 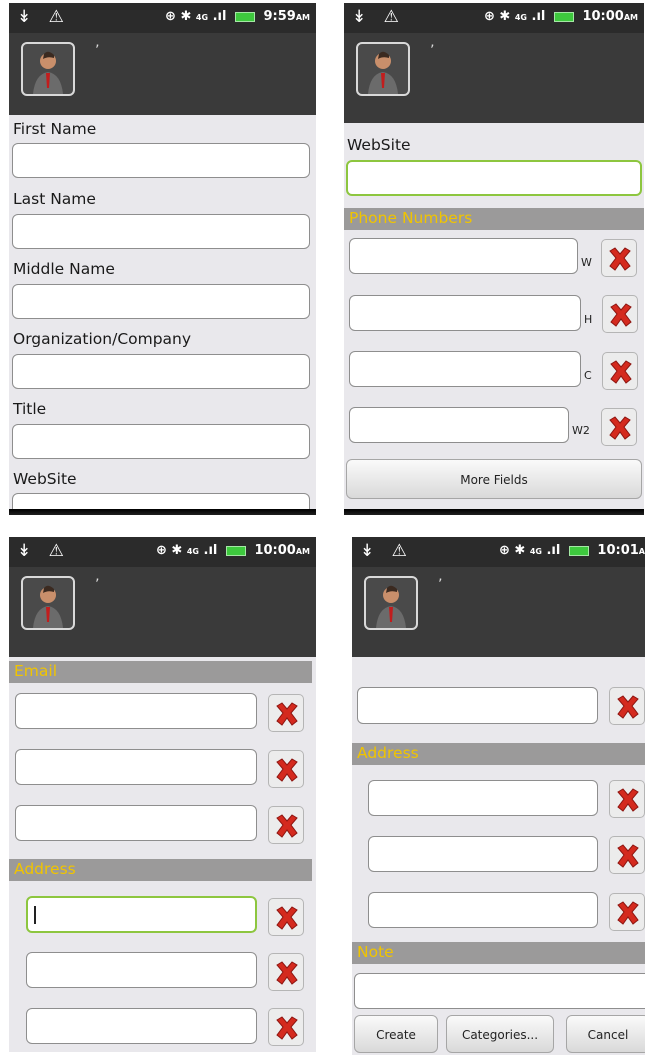 What do you see at coordinates (477, 705) in the screenshot?
I see `email-field-last` at bounding box center [477, 705].